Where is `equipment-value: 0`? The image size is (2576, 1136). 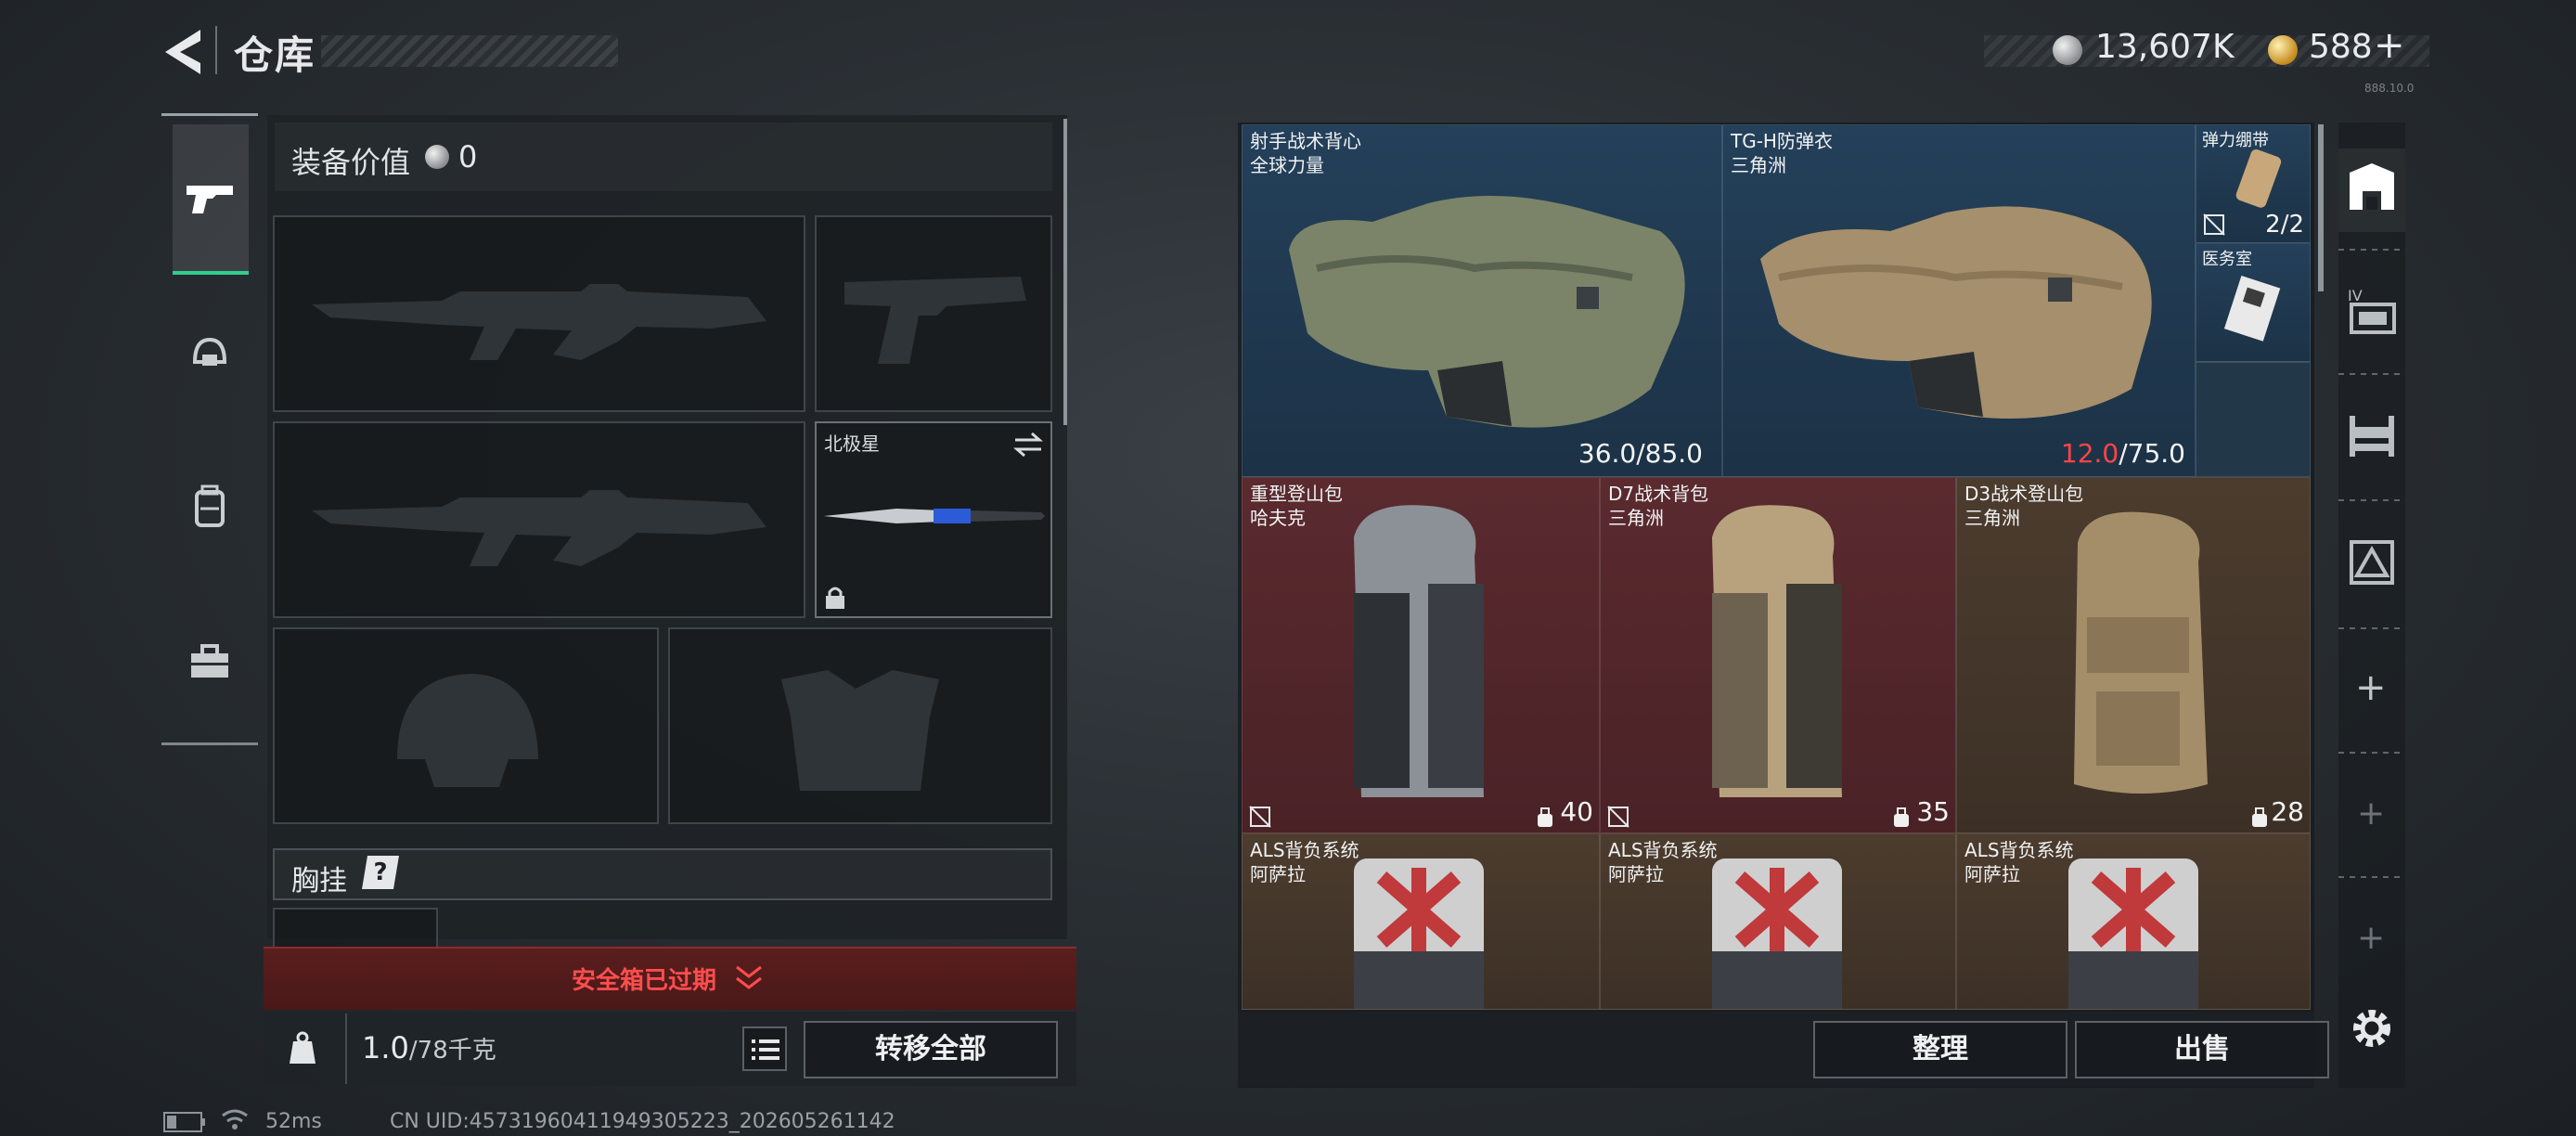 equipment-value: 0 is located at coordinates (468, 156).